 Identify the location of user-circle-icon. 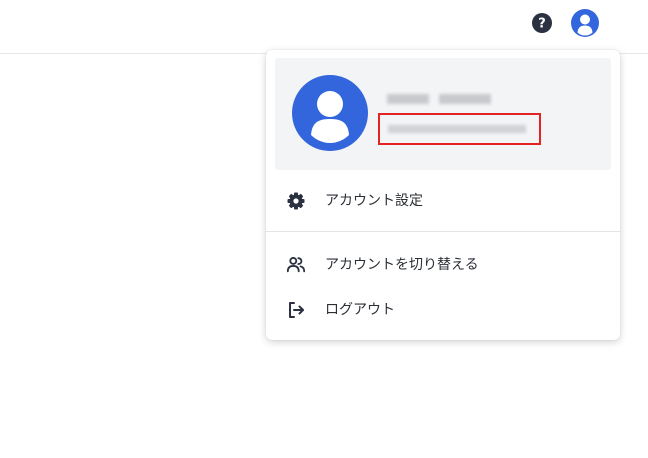
(585, 23).